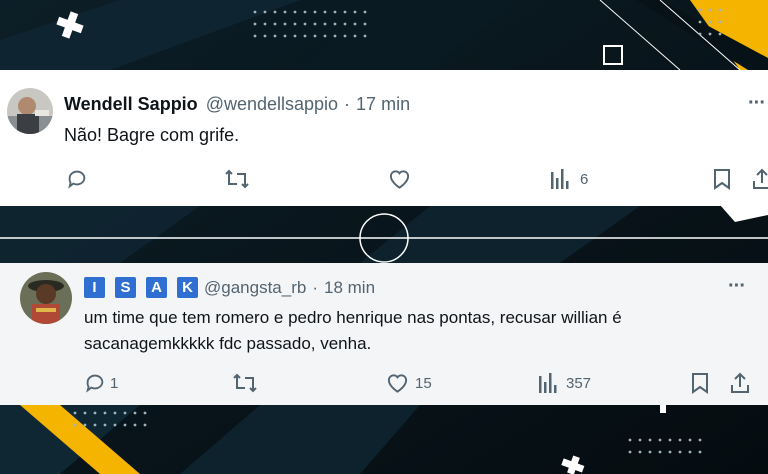 The image size is (768, 474). Describe the element at coordinates (564, 383) in the screenshot. I see `views-button: 357` at that location.